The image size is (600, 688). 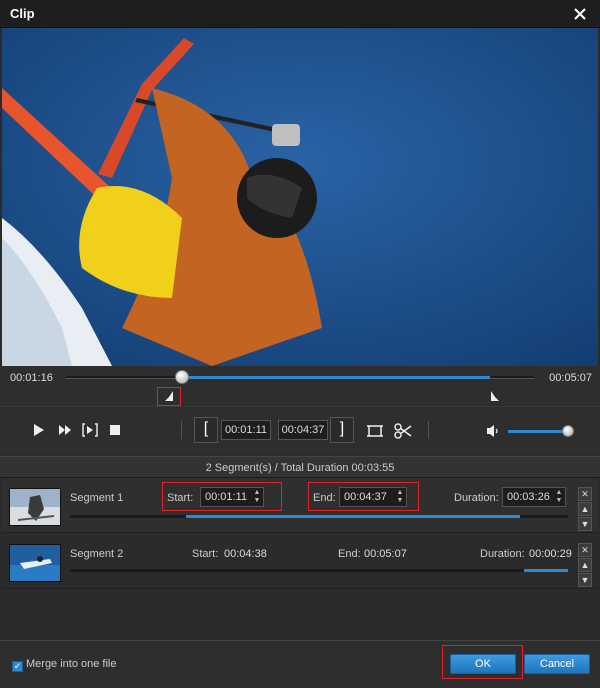 What do you see at coordinates (17, 666) in the screenshot?
I see `checkbox-icon: ✓` at bounding box center [17, 666].